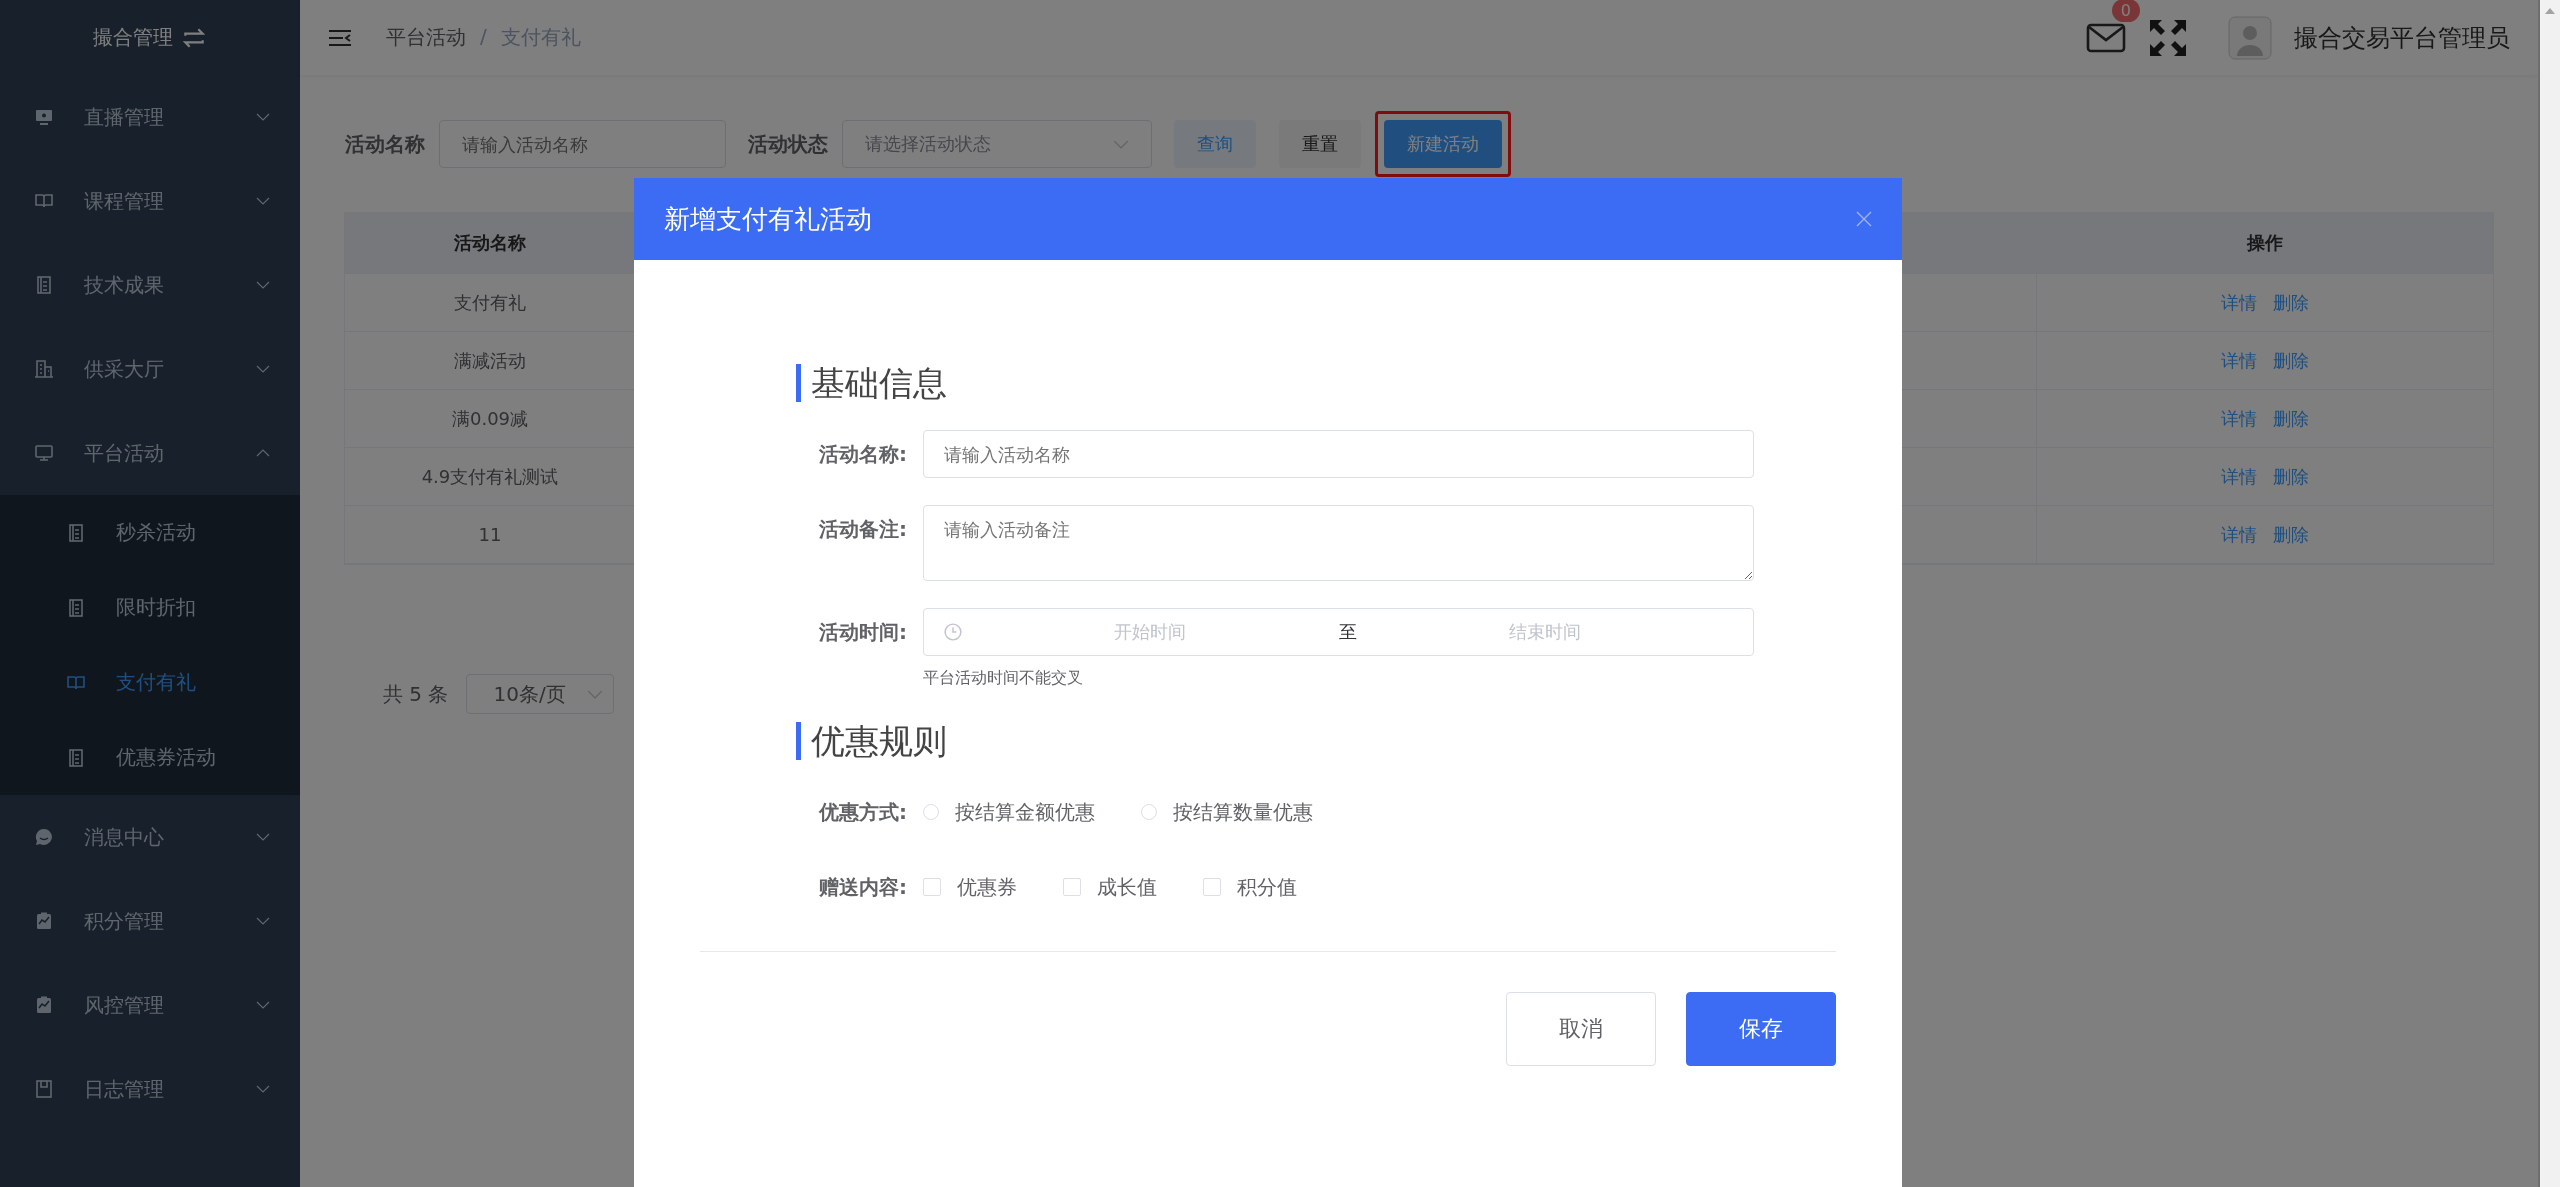  What do you see at coordinates (582, 144) in the screenshot?
I see `search-field: 请输入活动名称` at bounding box center [582, 144].